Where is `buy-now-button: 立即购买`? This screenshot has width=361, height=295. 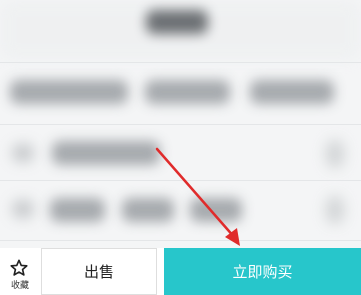 buy-now-button: 立即购买 is located at coordinates (262, 271).